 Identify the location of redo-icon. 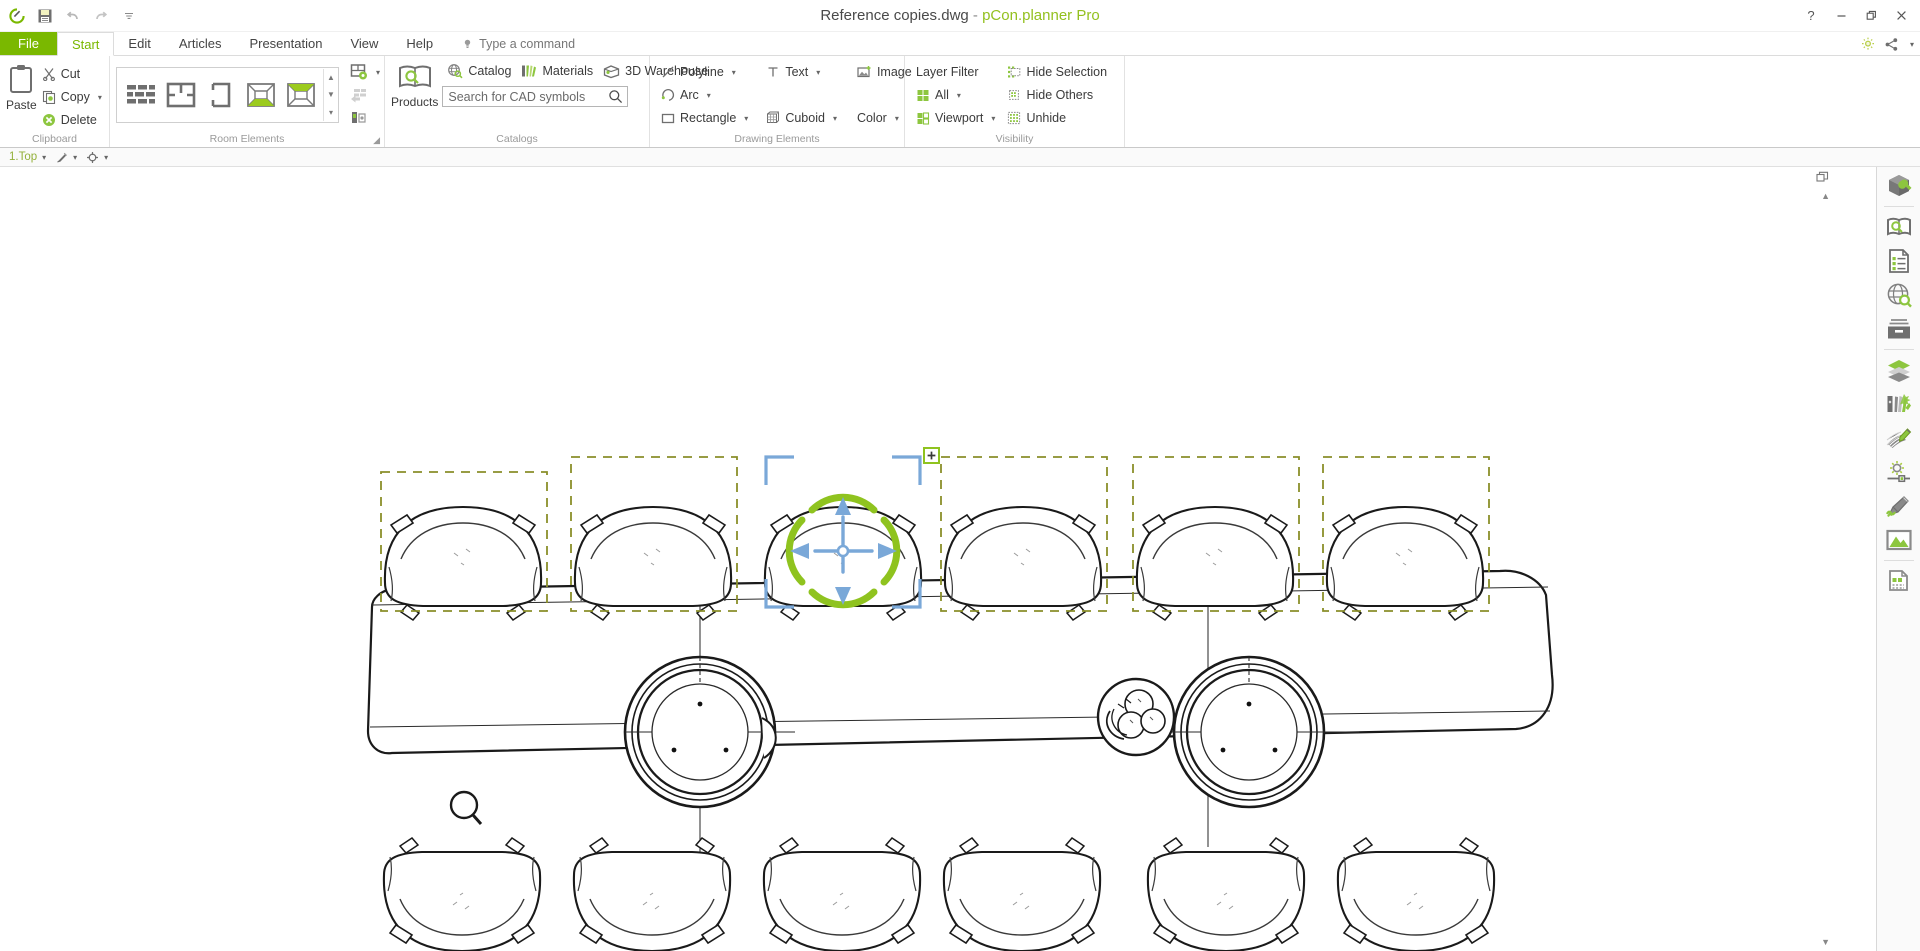
(101, 16).